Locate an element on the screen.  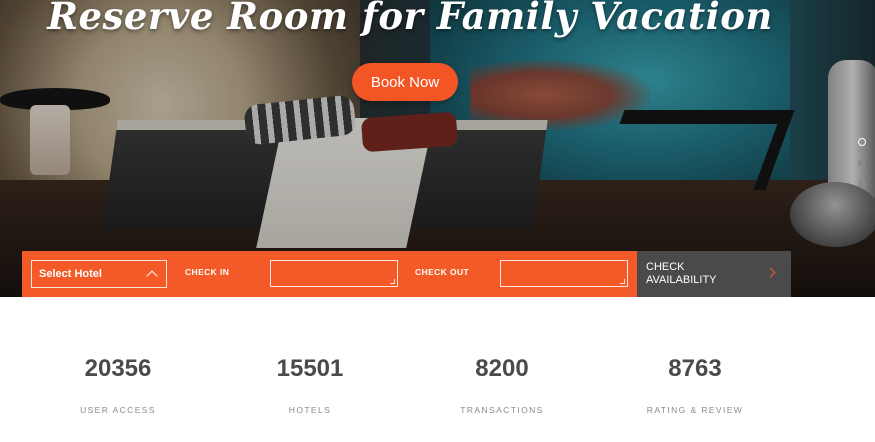
select-hotel-dropdown: Select Hotel is located at coordinates (99, 274).